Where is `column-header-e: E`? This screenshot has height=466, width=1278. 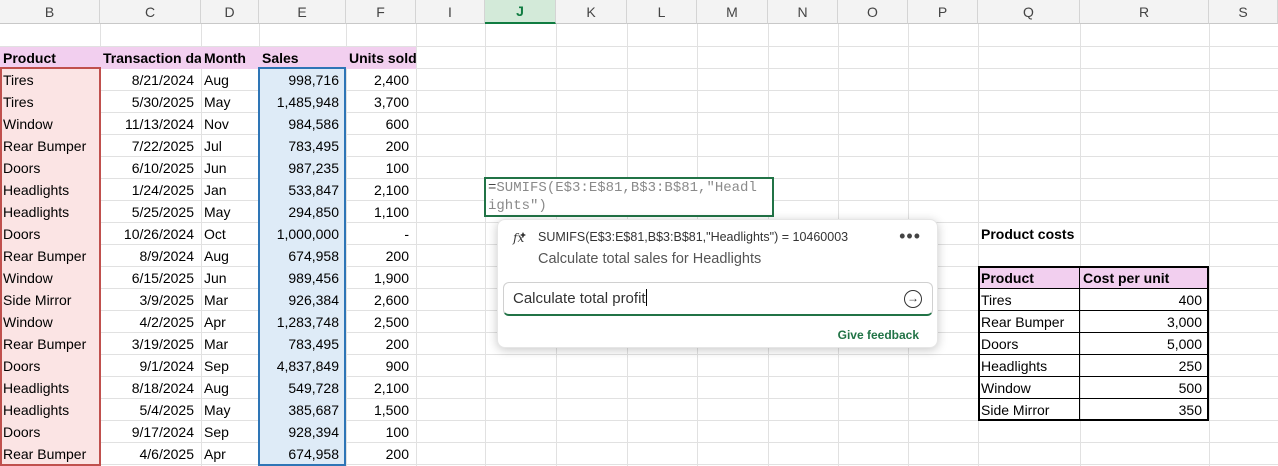
column-header-e: E is located at coordinates (302, 12).